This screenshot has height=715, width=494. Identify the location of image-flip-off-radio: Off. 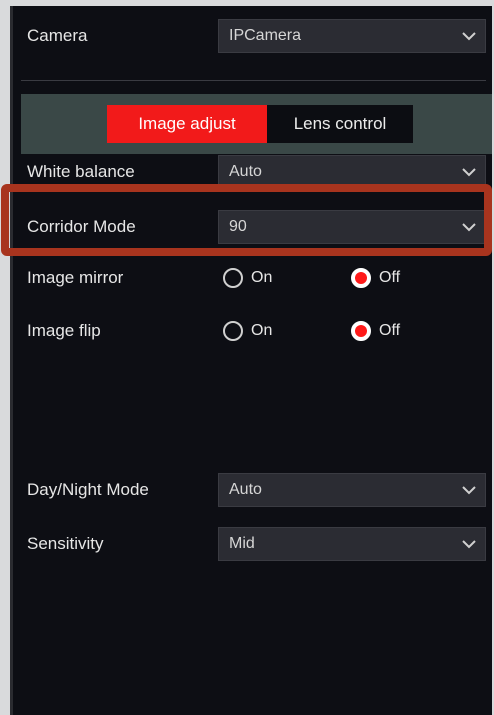
(375, 331).